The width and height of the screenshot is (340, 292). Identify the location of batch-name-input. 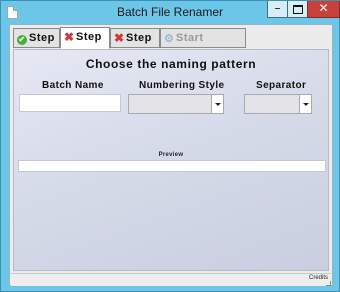
(70, 103).